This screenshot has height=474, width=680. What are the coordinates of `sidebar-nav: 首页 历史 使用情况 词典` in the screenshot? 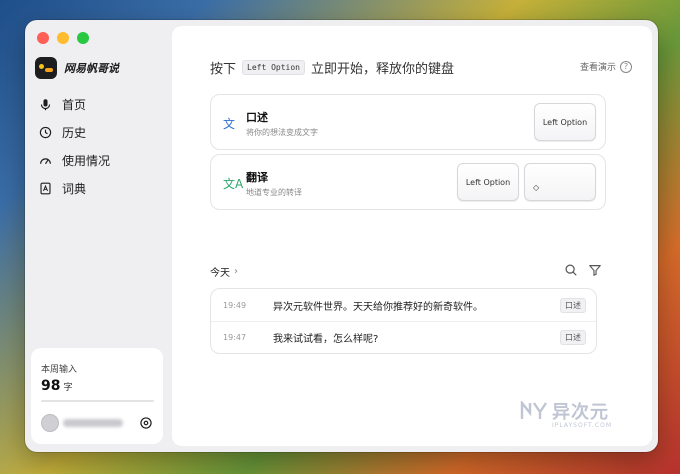 It's located at (74, 146).